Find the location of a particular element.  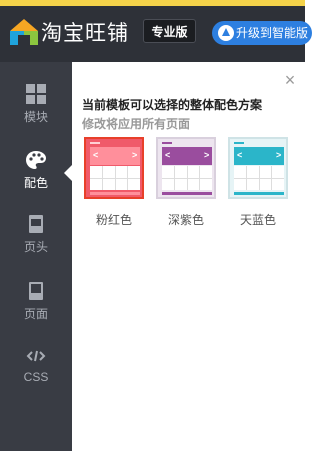

sidebar-item-css: CSS is located at coordinates (36, 376).